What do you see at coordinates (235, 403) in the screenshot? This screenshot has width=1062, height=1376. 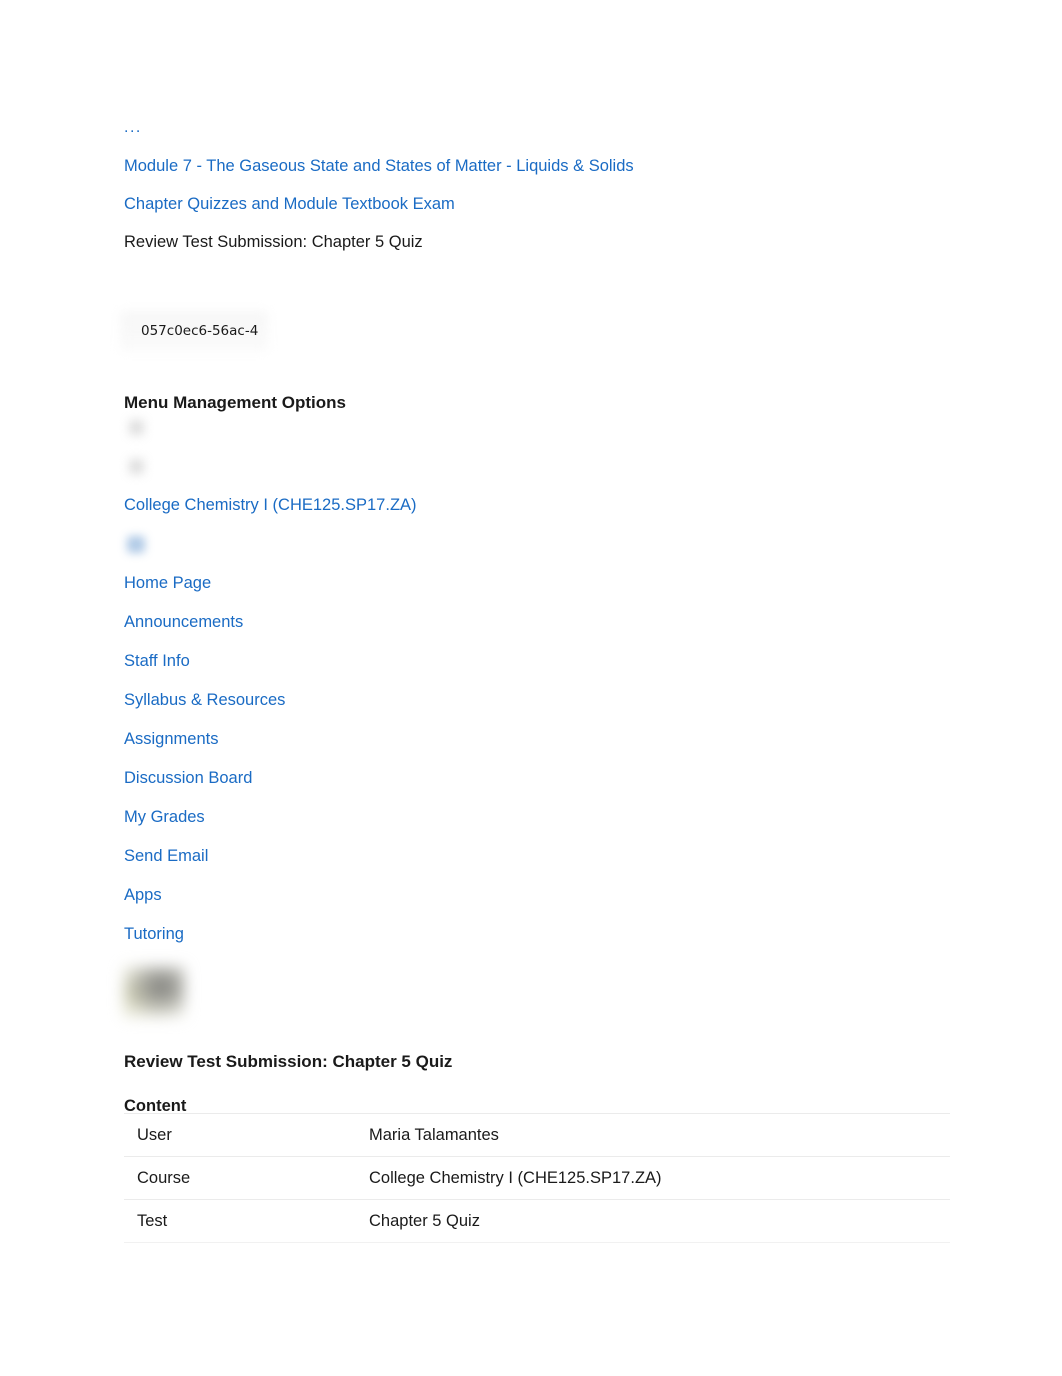 I see `menu-management-heading: Menu Management Options` at bounding box center [235, 403].